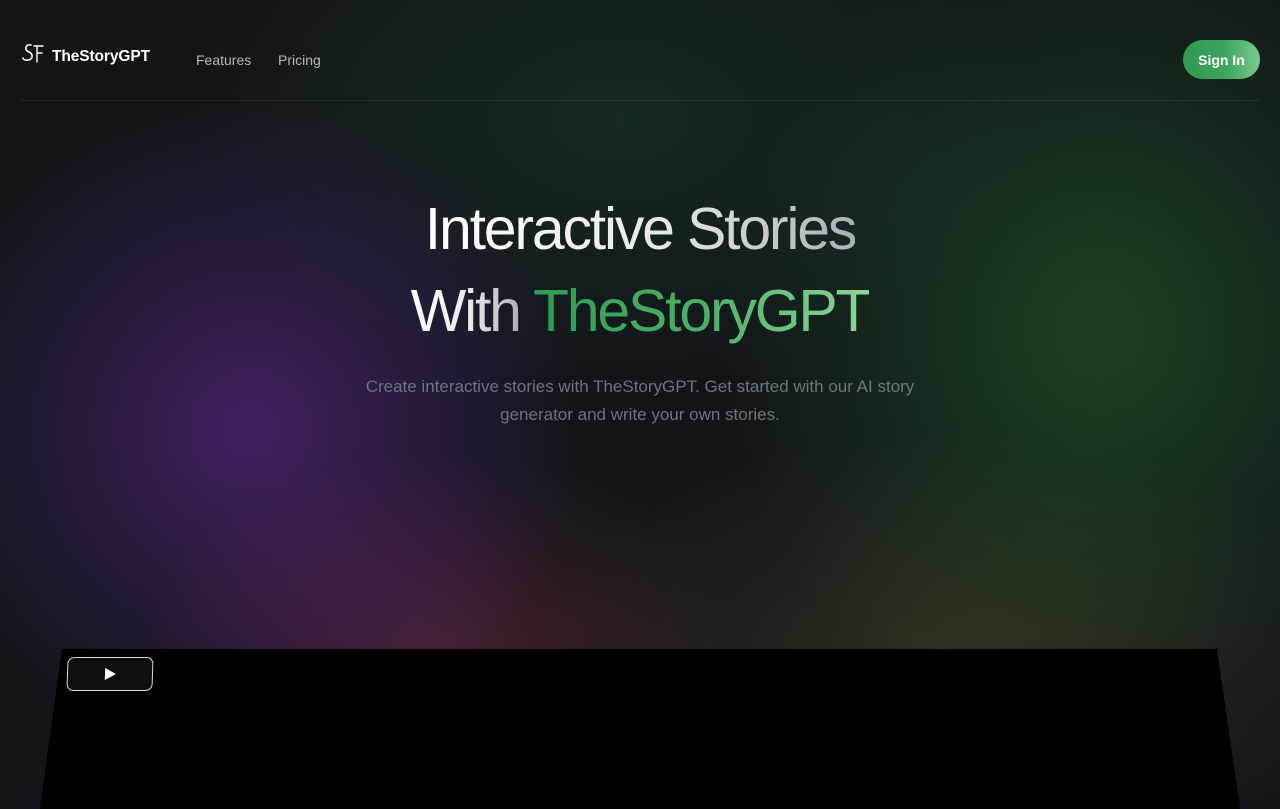  I want to click on play-icon, so click(110, 674).